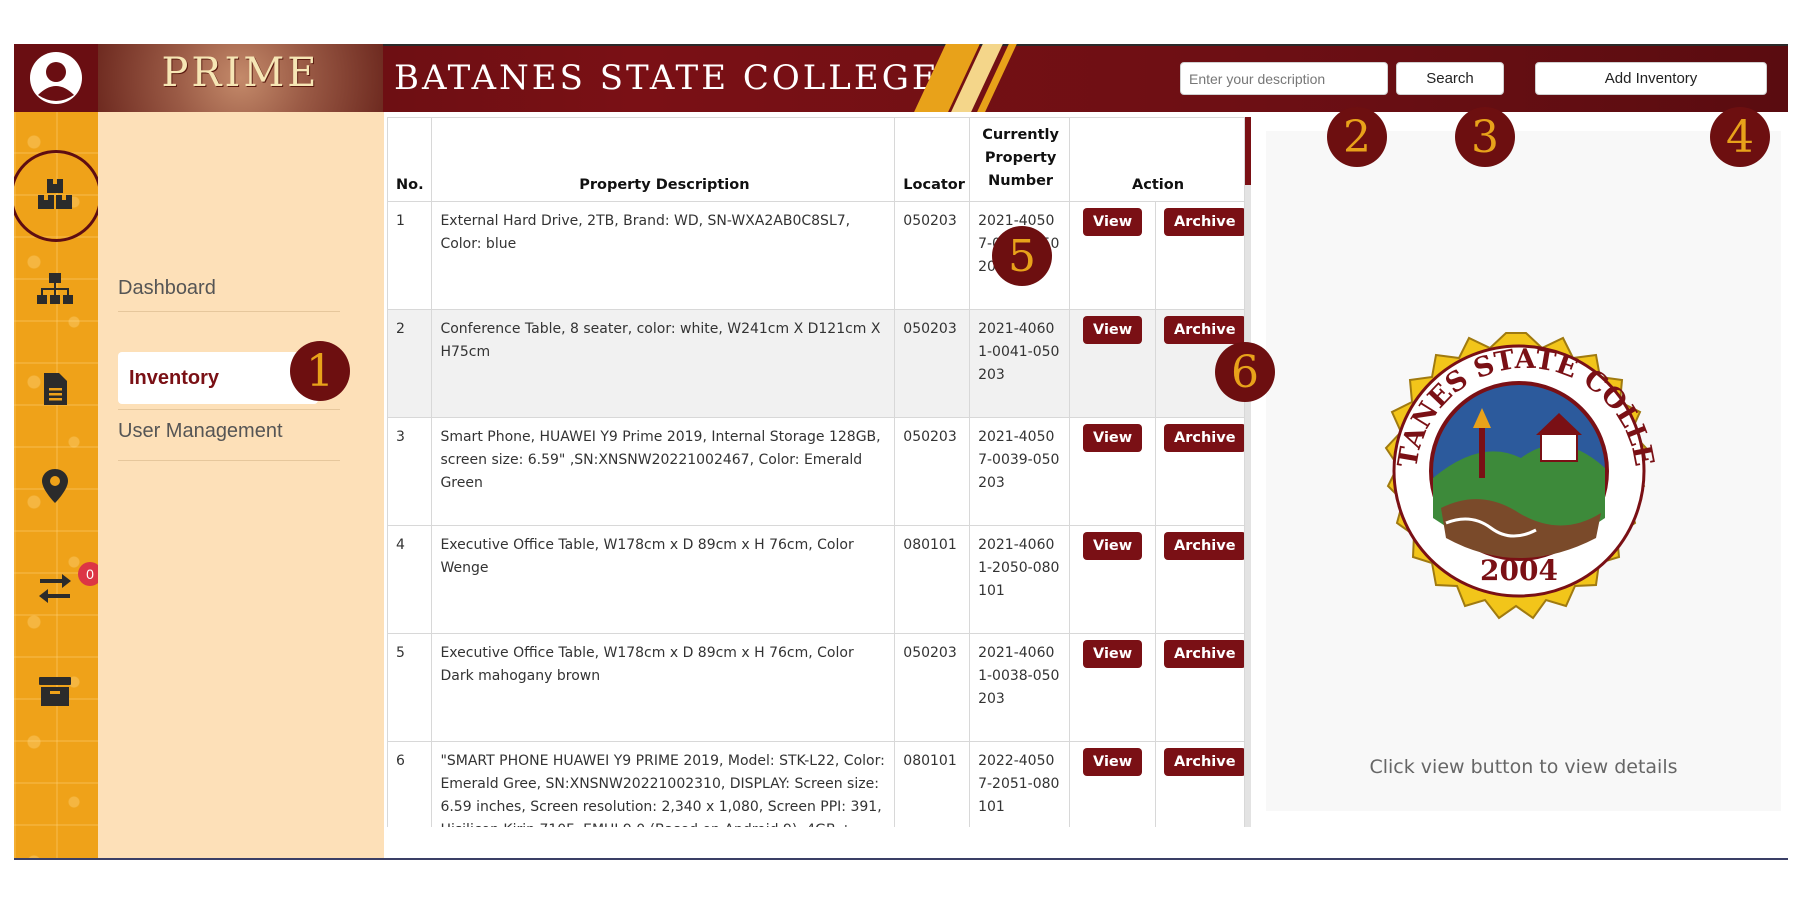  Describe the element at coordinates (229, 409) in the screenshot. I see `nav-divider` at that location.